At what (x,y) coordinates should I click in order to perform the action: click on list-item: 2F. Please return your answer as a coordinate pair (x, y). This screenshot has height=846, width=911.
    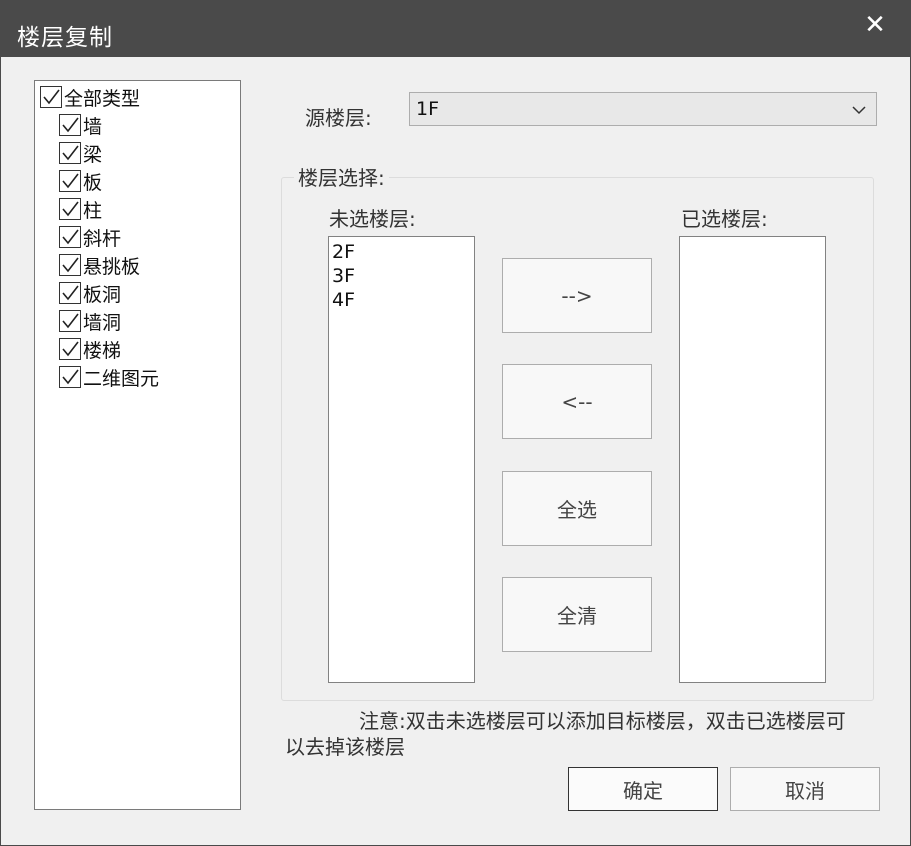
    Looking at the image, I should click on (401, 252).